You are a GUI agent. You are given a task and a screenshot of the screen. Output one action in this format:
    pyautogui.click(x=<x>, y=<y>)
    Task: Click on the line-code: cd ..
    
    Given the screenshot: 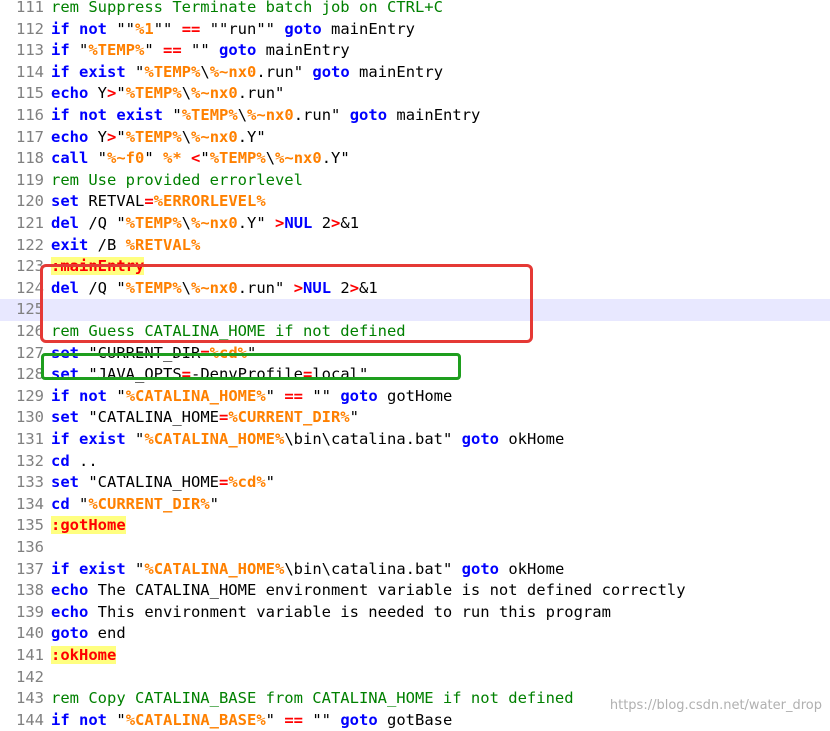 What is the action you would take?
    pyautogui.click(x=74, y=462)
    